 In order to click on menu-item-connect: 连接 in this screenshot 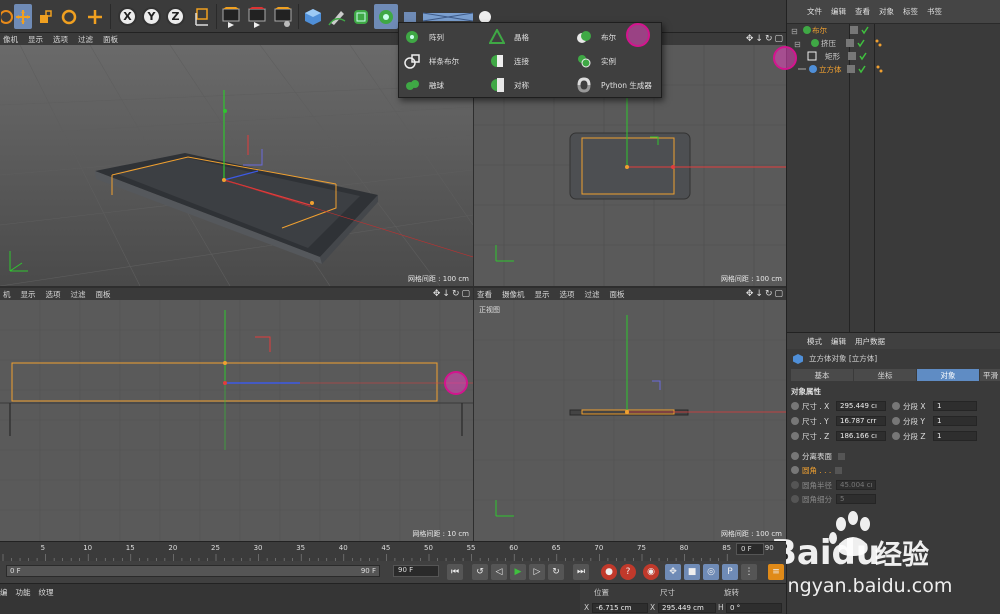, I will do `click(508, 61)`.